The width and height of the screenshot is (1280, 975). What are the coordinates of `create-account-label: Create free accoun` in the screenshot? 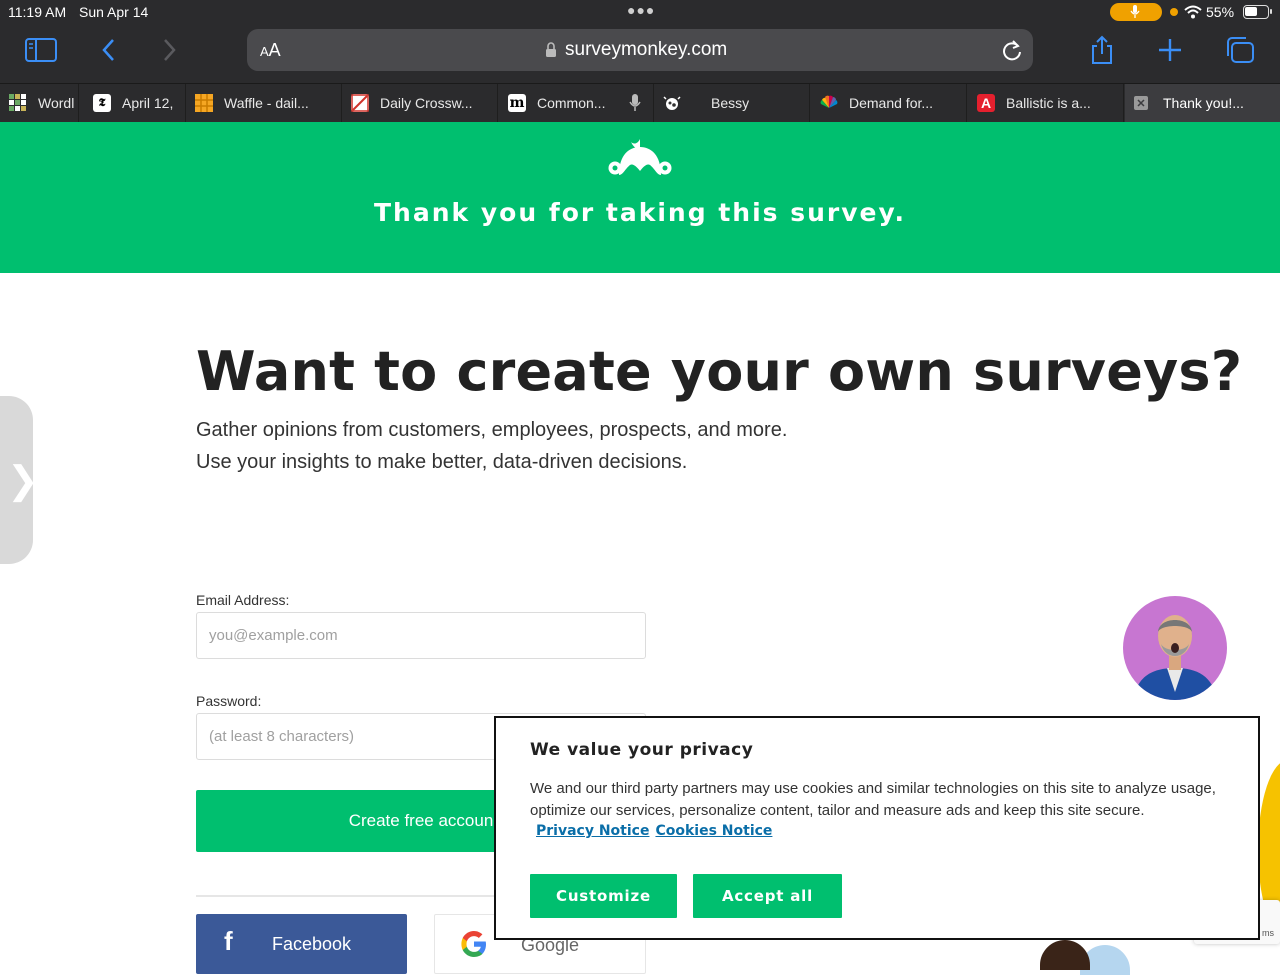 It's located at (421, 820).